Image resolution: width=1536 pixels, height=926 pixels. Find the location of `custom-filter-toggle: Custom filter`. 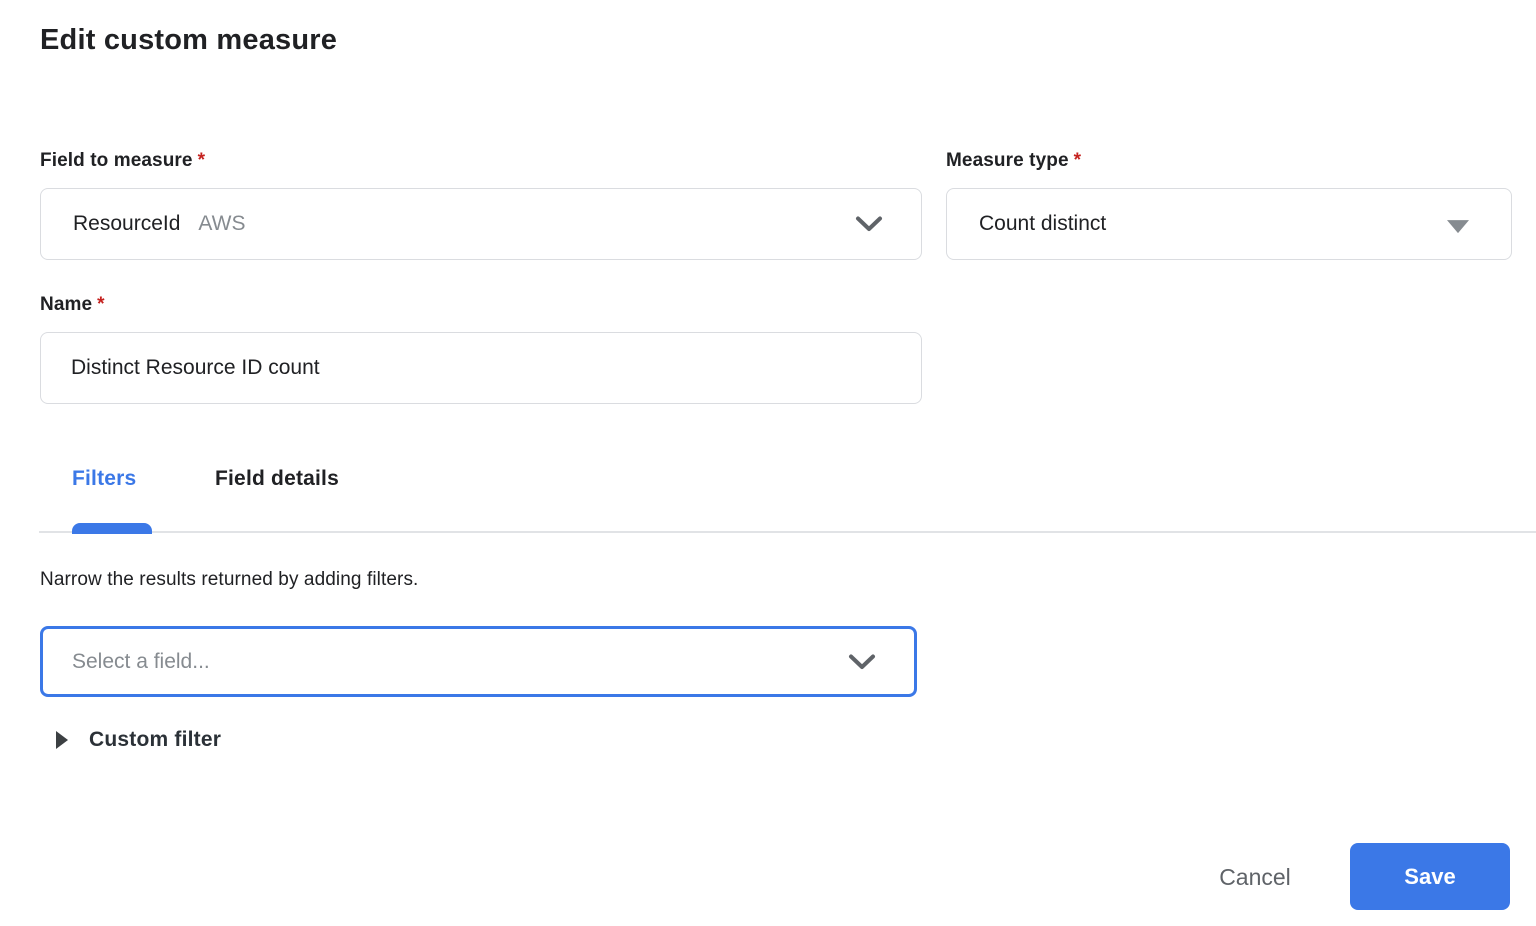

custom-filter-toggle: Custom filter is located at coordinates (134, 740).